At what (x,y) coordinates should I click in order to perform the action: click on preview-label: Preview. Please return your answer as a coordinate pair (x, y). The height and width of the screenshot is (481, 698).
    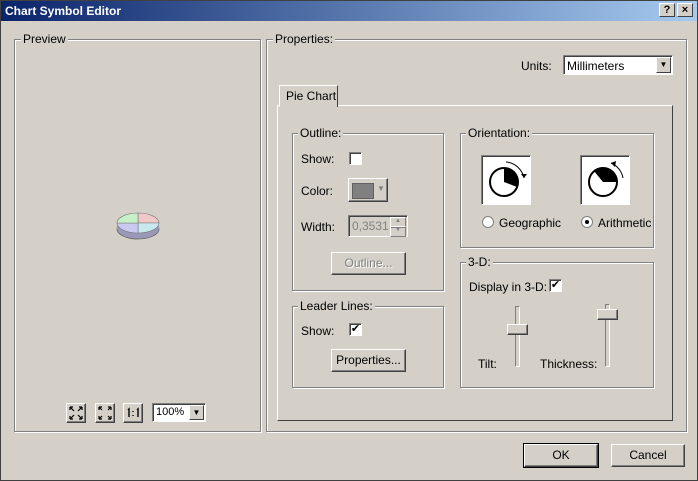
    Looking at the image, I should click on (44, 39).